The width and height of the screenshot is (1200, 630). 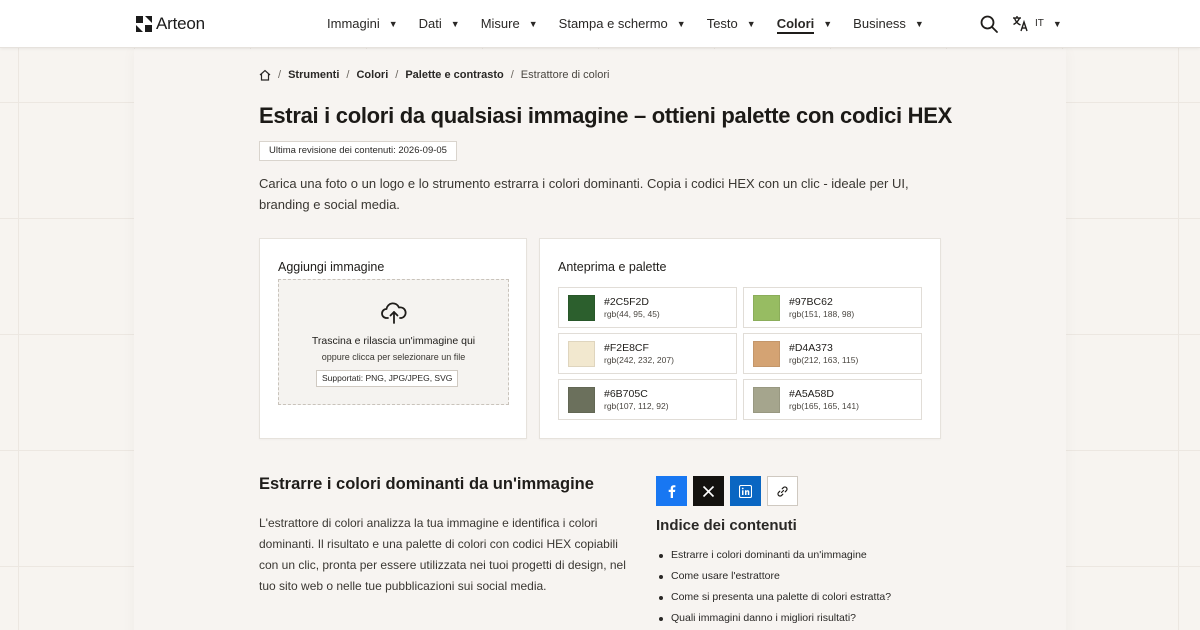 I want to click on nav-item-misure: Misure ▼, so click(x=509, y=23).